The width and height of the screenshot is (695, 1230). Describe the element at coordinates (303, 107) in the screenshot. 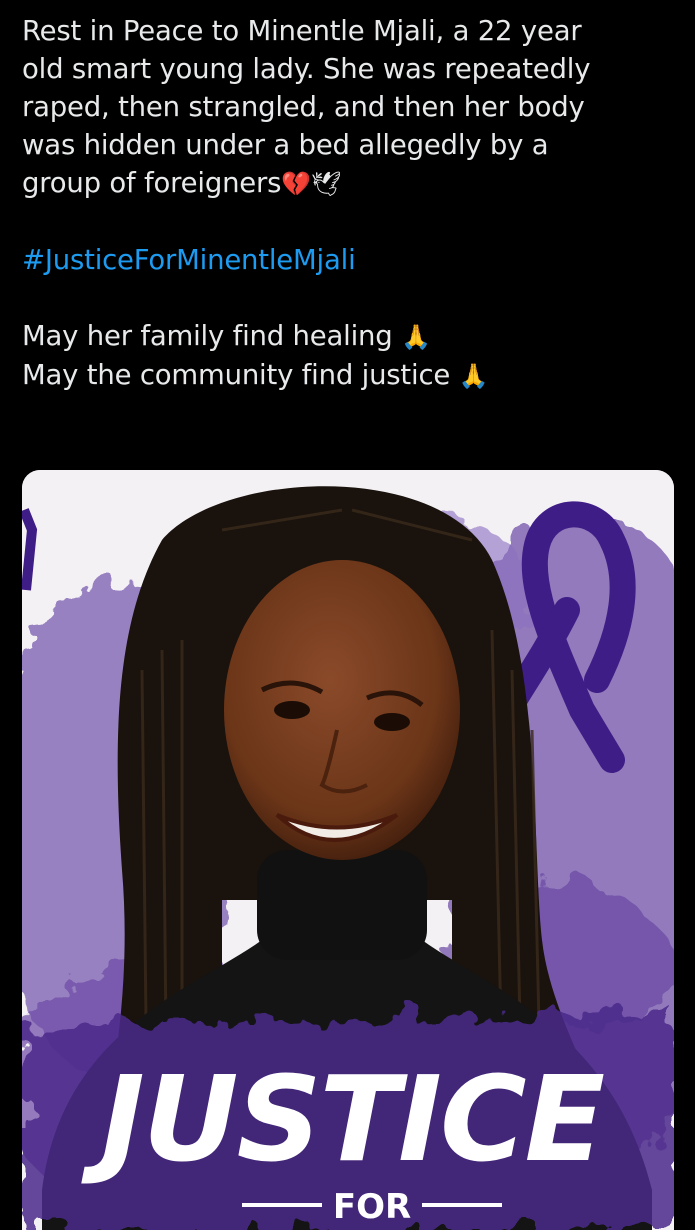

I see `tweet-line-3: raped, then strangled, and then her body` at that location.